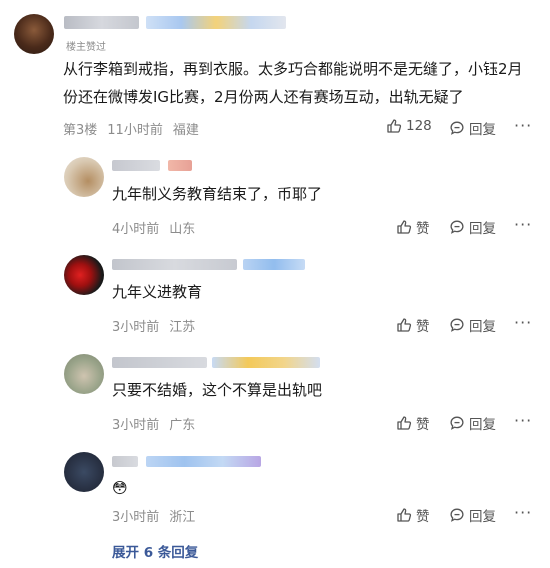 The image size is (550, 568). I want to click on expand-replies-link: 展开 6 条回复, so click(155, 551).